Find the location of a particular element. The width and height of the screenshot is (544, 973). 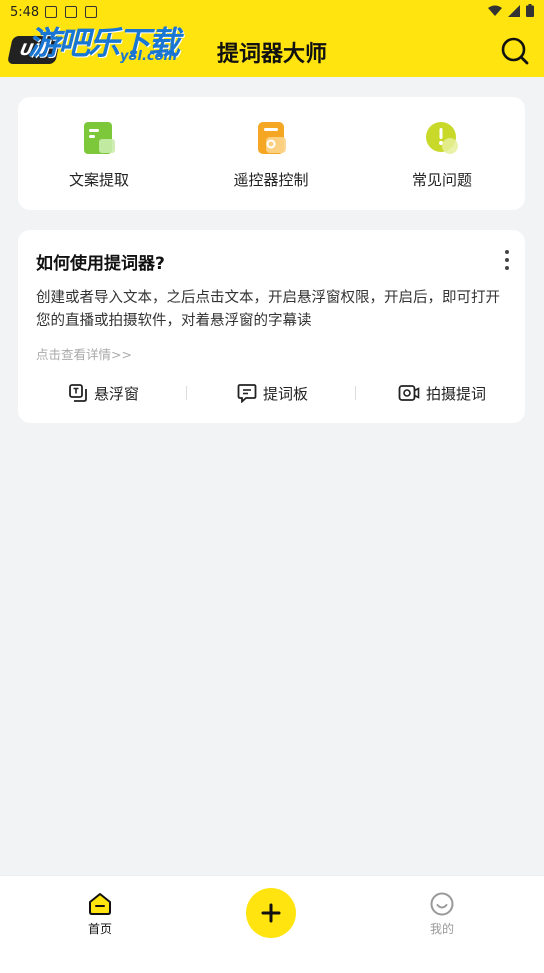

floating-window-icon is located at coordinates (78, 393).